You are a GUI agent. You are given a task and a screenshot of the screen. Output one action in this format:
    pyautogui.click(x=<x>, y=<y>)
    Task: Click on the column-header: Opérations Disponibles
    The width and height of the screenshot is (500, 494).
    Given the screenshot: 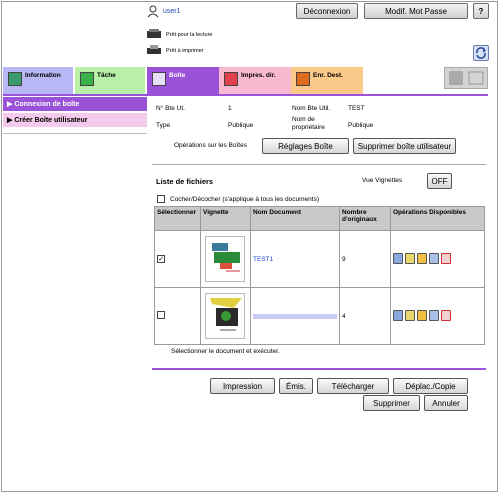 What is the action you would take?
    pyautogui.click(x=437, y=218)
    